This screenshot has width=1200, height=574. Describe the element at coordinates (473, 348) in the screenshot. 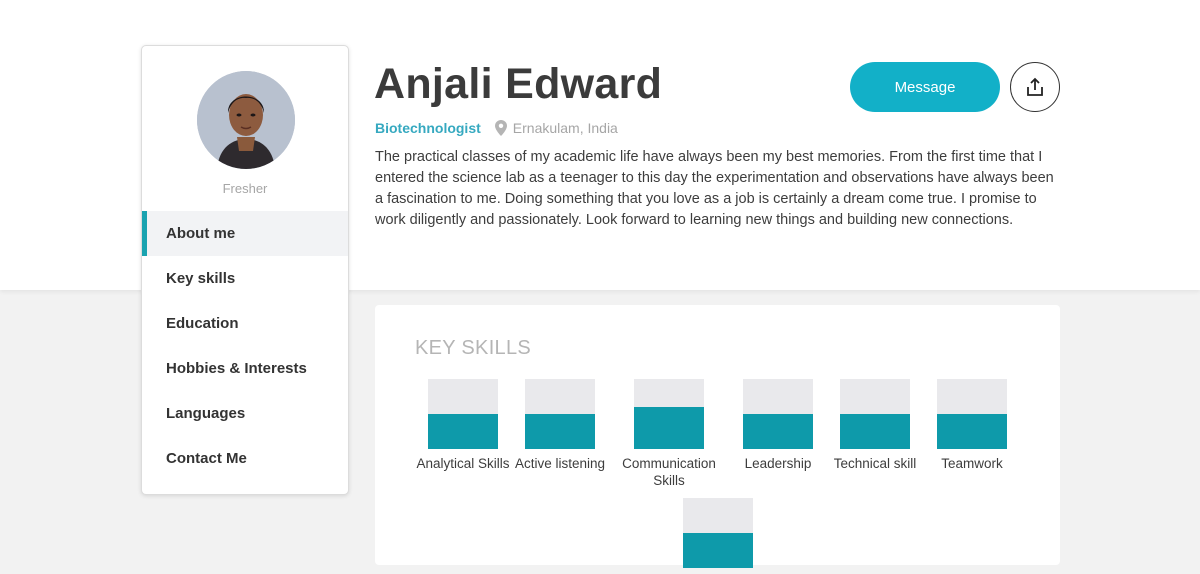

I see `skills-title: KEY SKILLS` at that location.